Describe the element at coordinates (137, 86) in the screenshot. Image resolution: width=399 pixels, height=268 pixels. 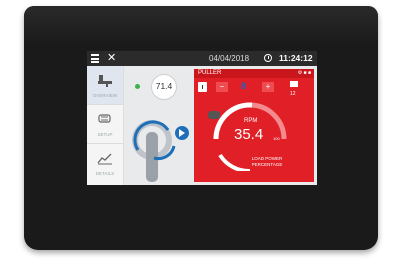
I see `status-indicator` at that location.